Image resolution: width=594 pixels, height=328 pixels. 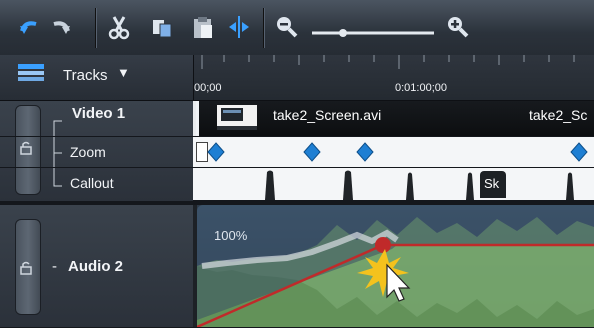 I want to click on track-header-audio-2: - Audio 2, so click(x=96, y=264).